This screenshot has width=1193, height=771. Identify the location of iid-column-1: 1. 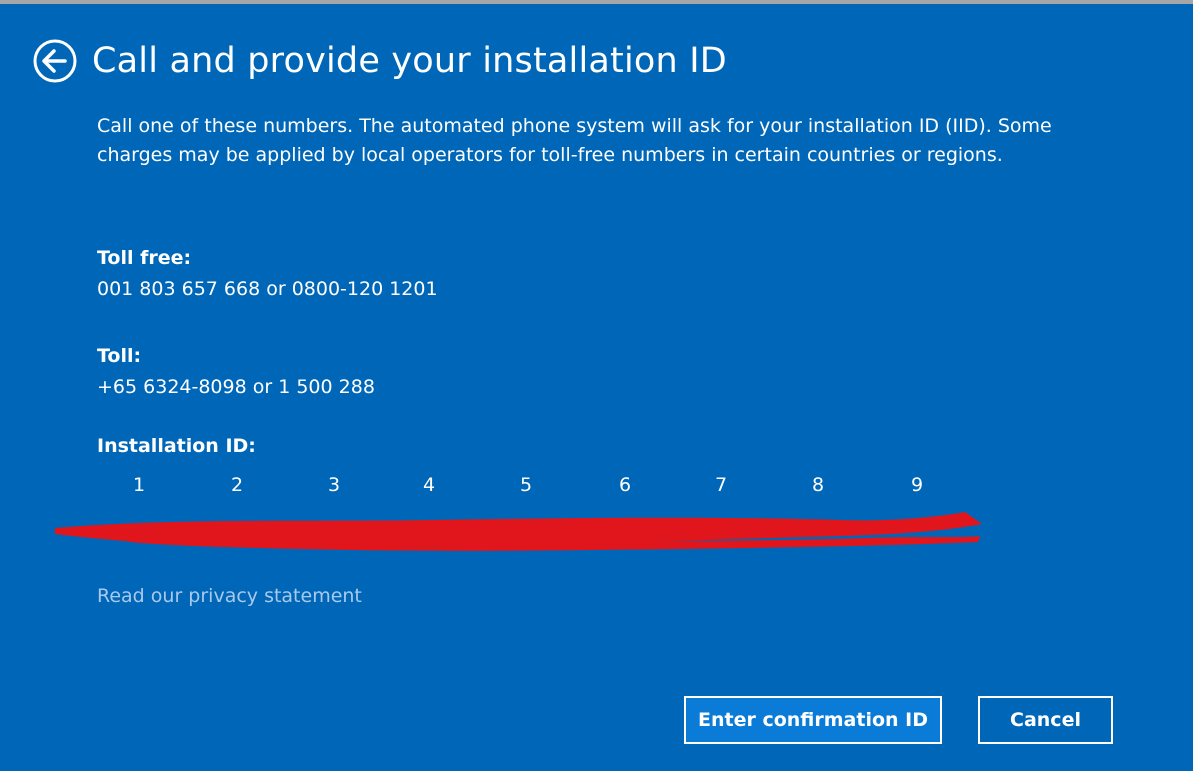
(139, 485).